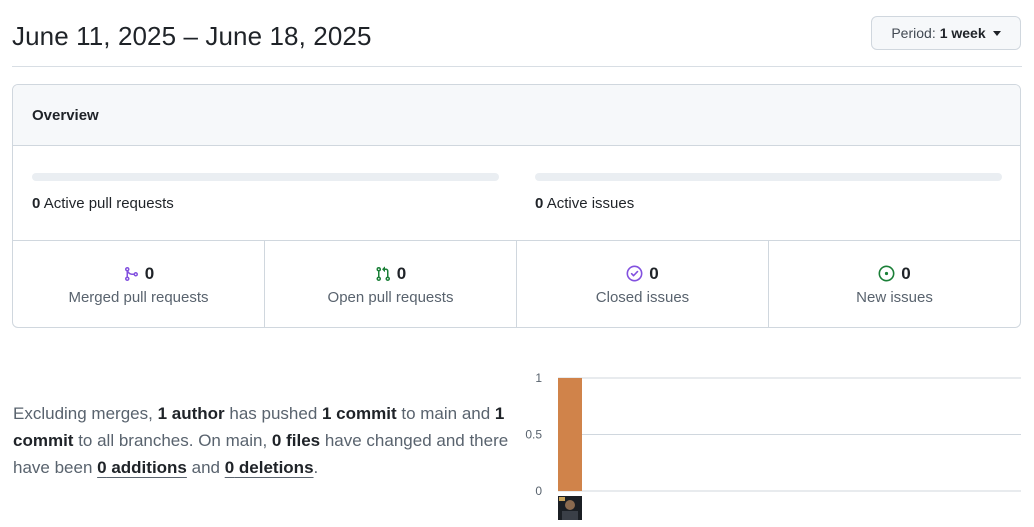 This screenshot has height=527, width=1034. What do you see at coordinates (131, 274) in the screenshot?
I see `git-merge-icon` at bounding box center [131, 274].